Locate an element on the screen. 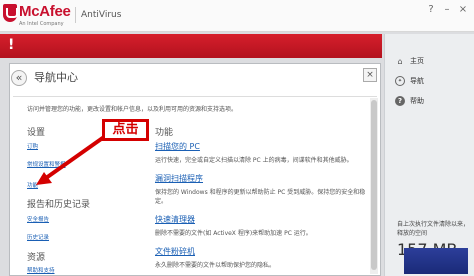  feature-scan-pc: 扫描您的 PC is located at coordinates (177, 146).